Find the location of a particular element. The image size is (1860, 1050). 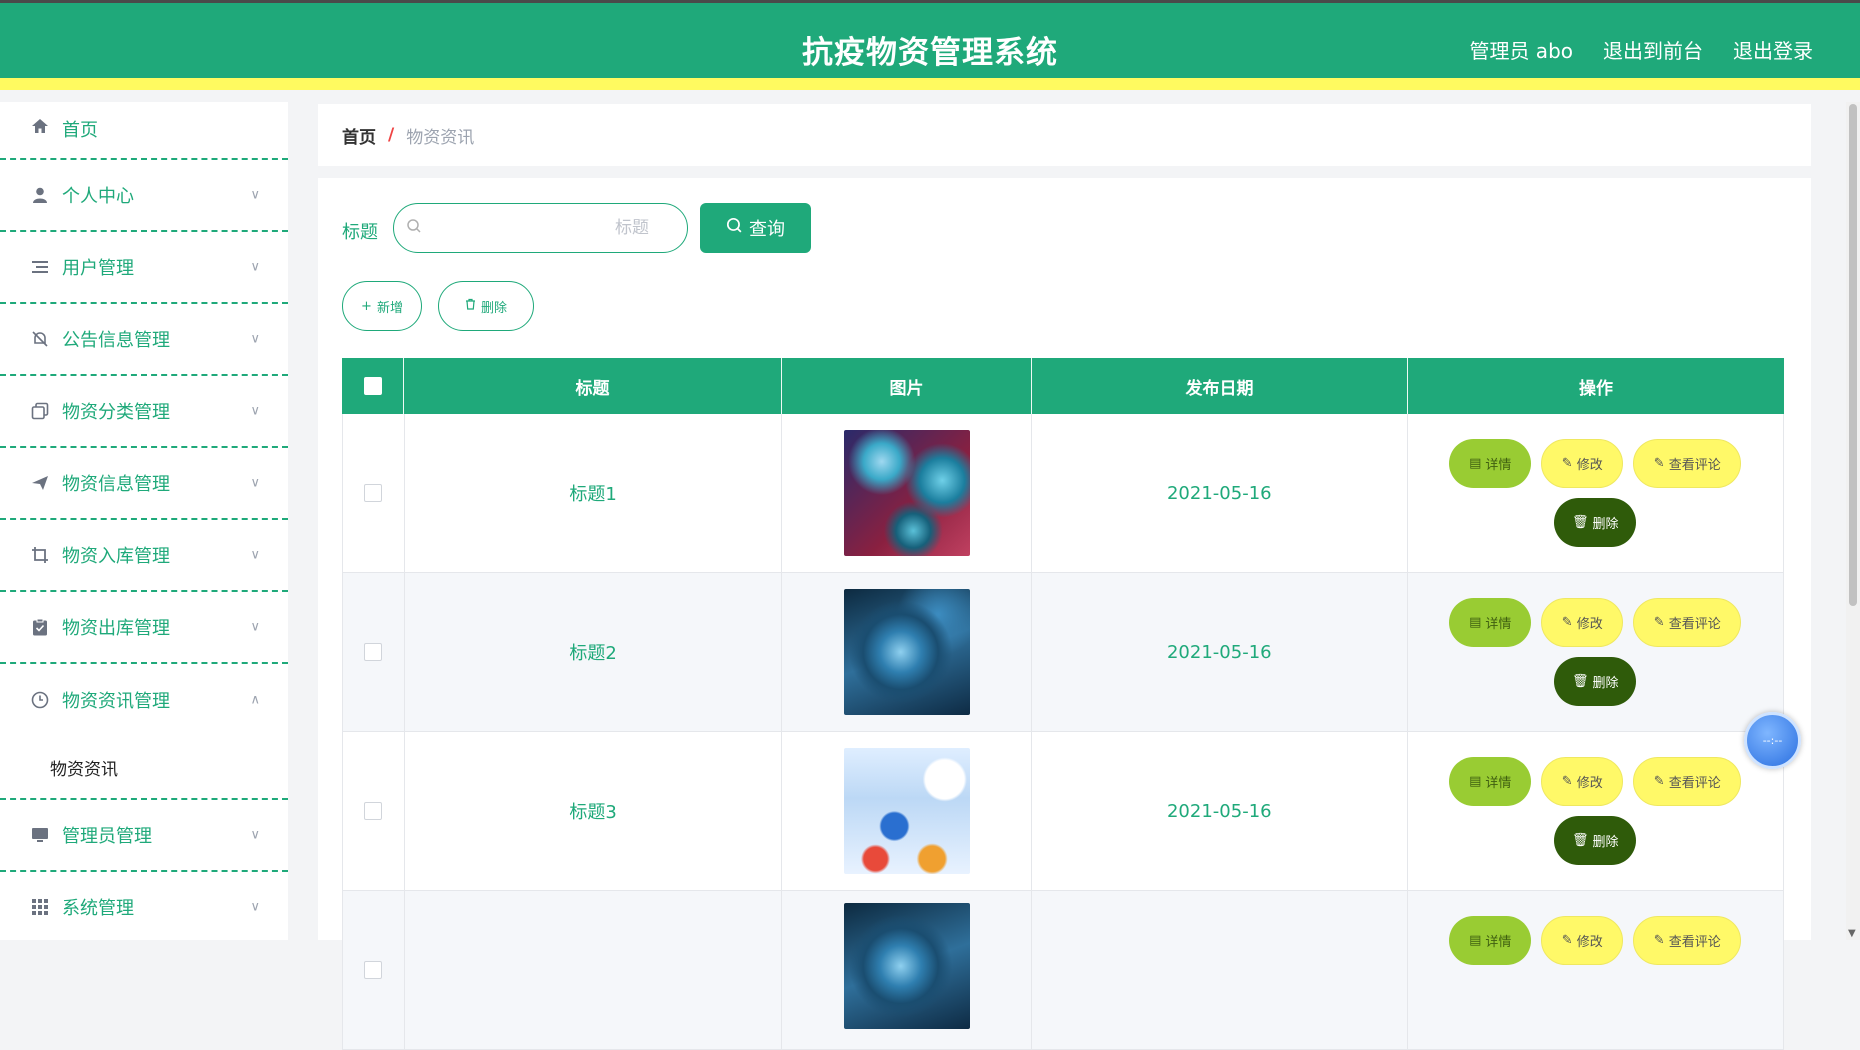

sidebar-item-label: 物资出库管理 is located at coordinates (116, 627).